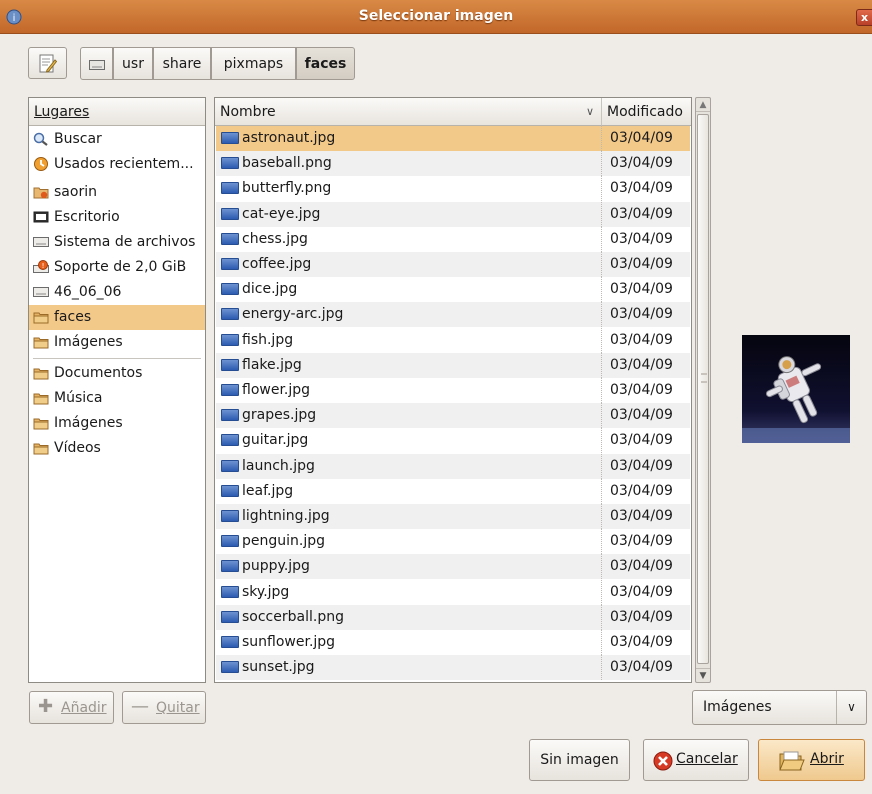 Image resolution: width=872 pixels, height=794 pixels. What do you see at coordinates (253, 63) in the screenshot?
I see `path-segment-pixmaps: pixmaps` at bounding box center [253, 63].